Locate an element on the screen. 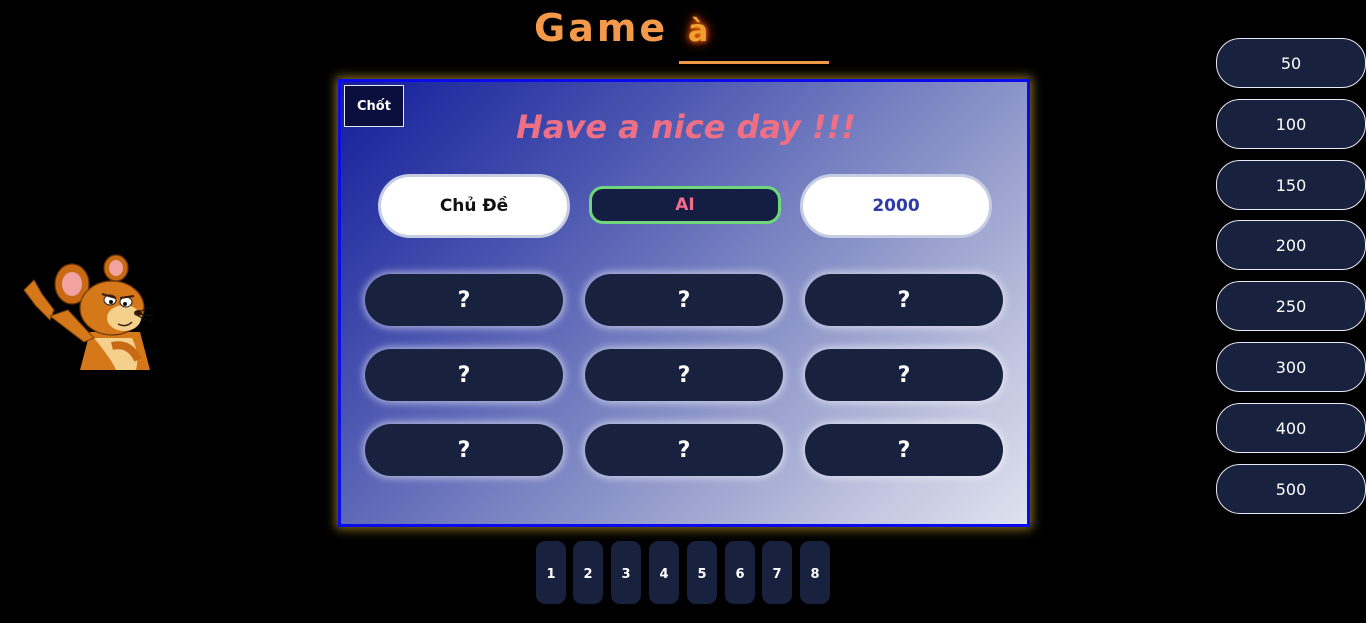 This screenshot has width=1366, height=623. board-headline: Have a nice day !!! is located at coordinates (686, 127).